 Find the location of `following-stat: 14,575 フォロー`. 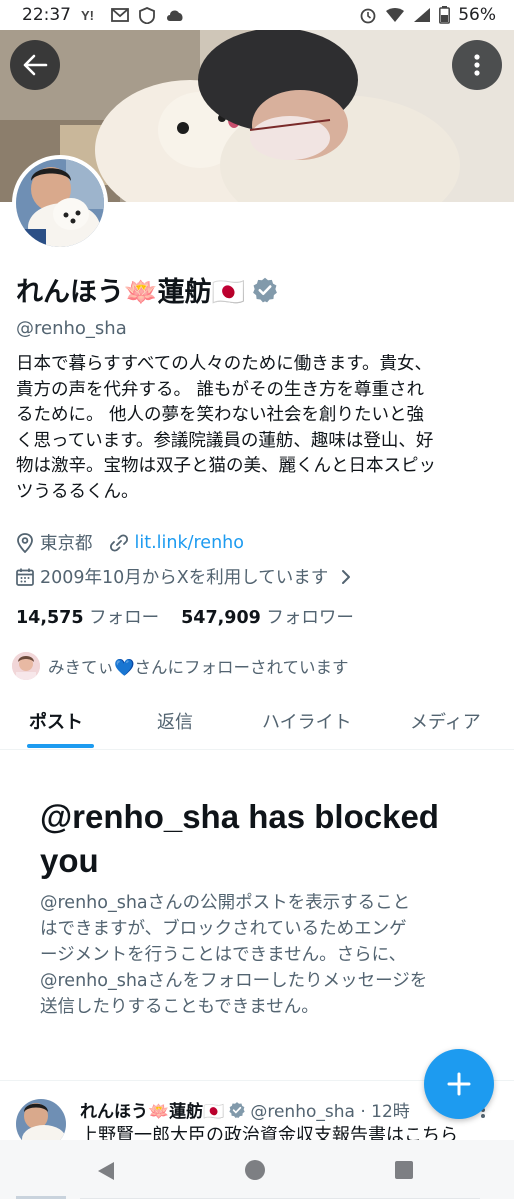

following-stat: 14,575 フォロー is located at coordinates (87, 616).